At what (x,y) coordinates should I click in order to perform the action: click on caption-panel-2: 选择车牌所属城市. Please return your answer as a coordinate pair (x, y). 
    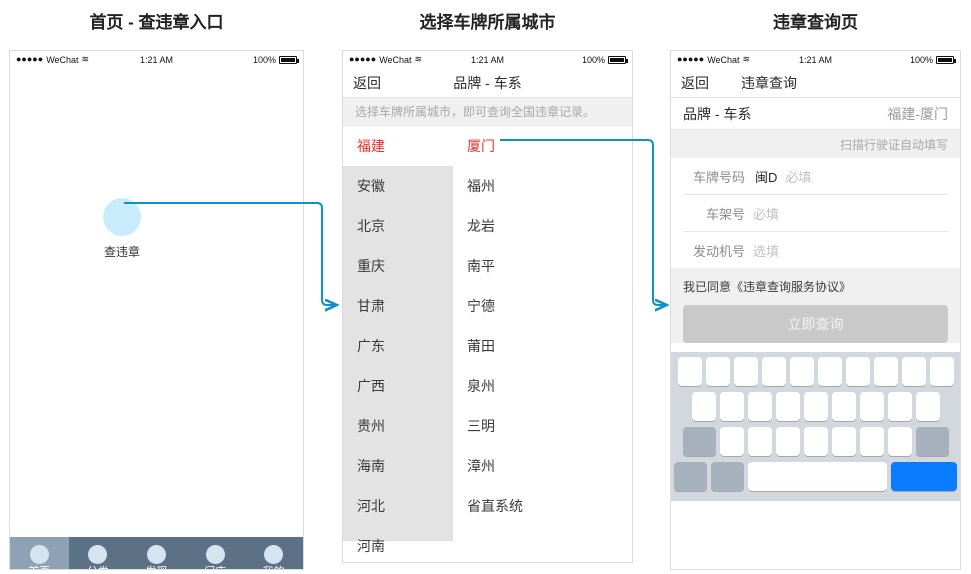
    Looking at the image, I should click on (487, 22).